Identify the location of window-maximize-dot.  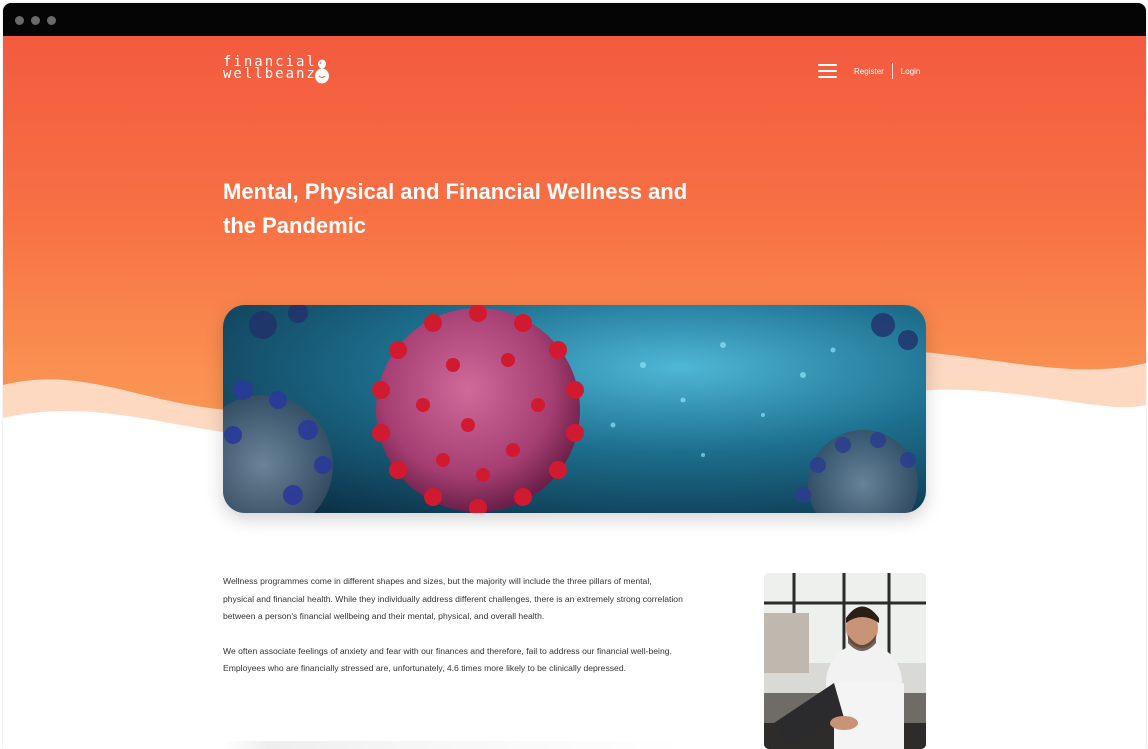
(51, 20).